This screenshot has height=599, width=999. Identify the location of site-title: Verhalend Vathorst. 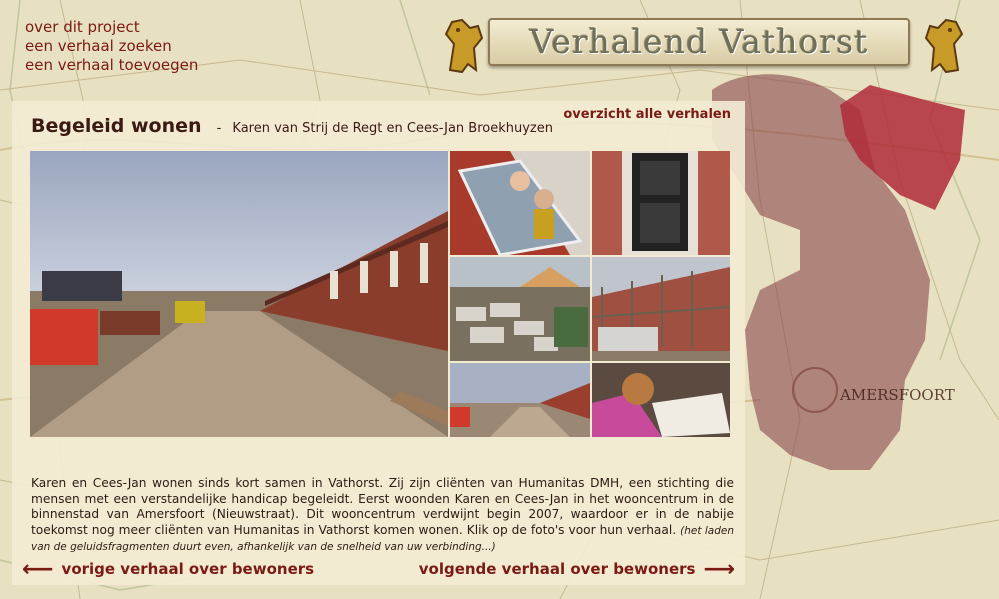
(699, 41).